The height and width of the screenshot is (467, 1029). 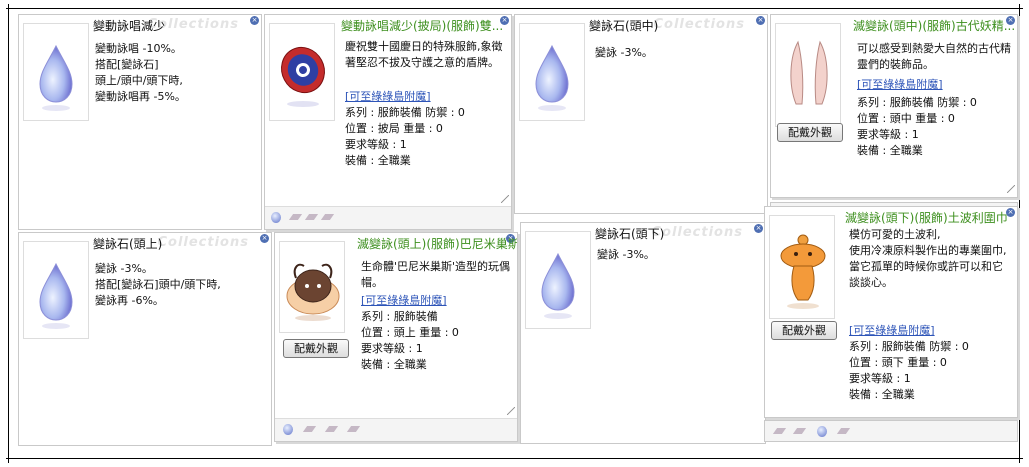 I want to click on position-line: 位置 : 頭中 重量 : 0, so click(x=906, y=118).